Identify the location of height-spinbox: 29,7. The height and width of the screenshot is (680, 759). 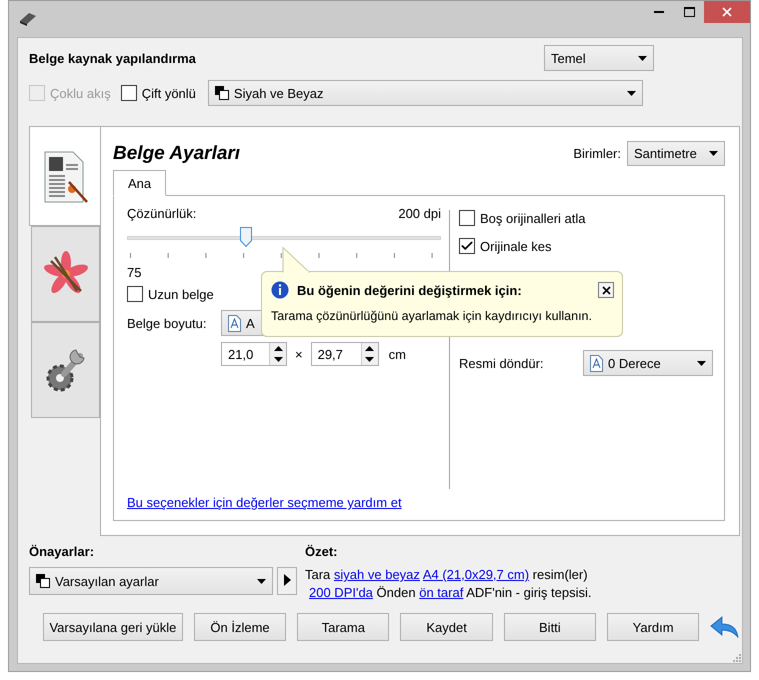
(344, 354).